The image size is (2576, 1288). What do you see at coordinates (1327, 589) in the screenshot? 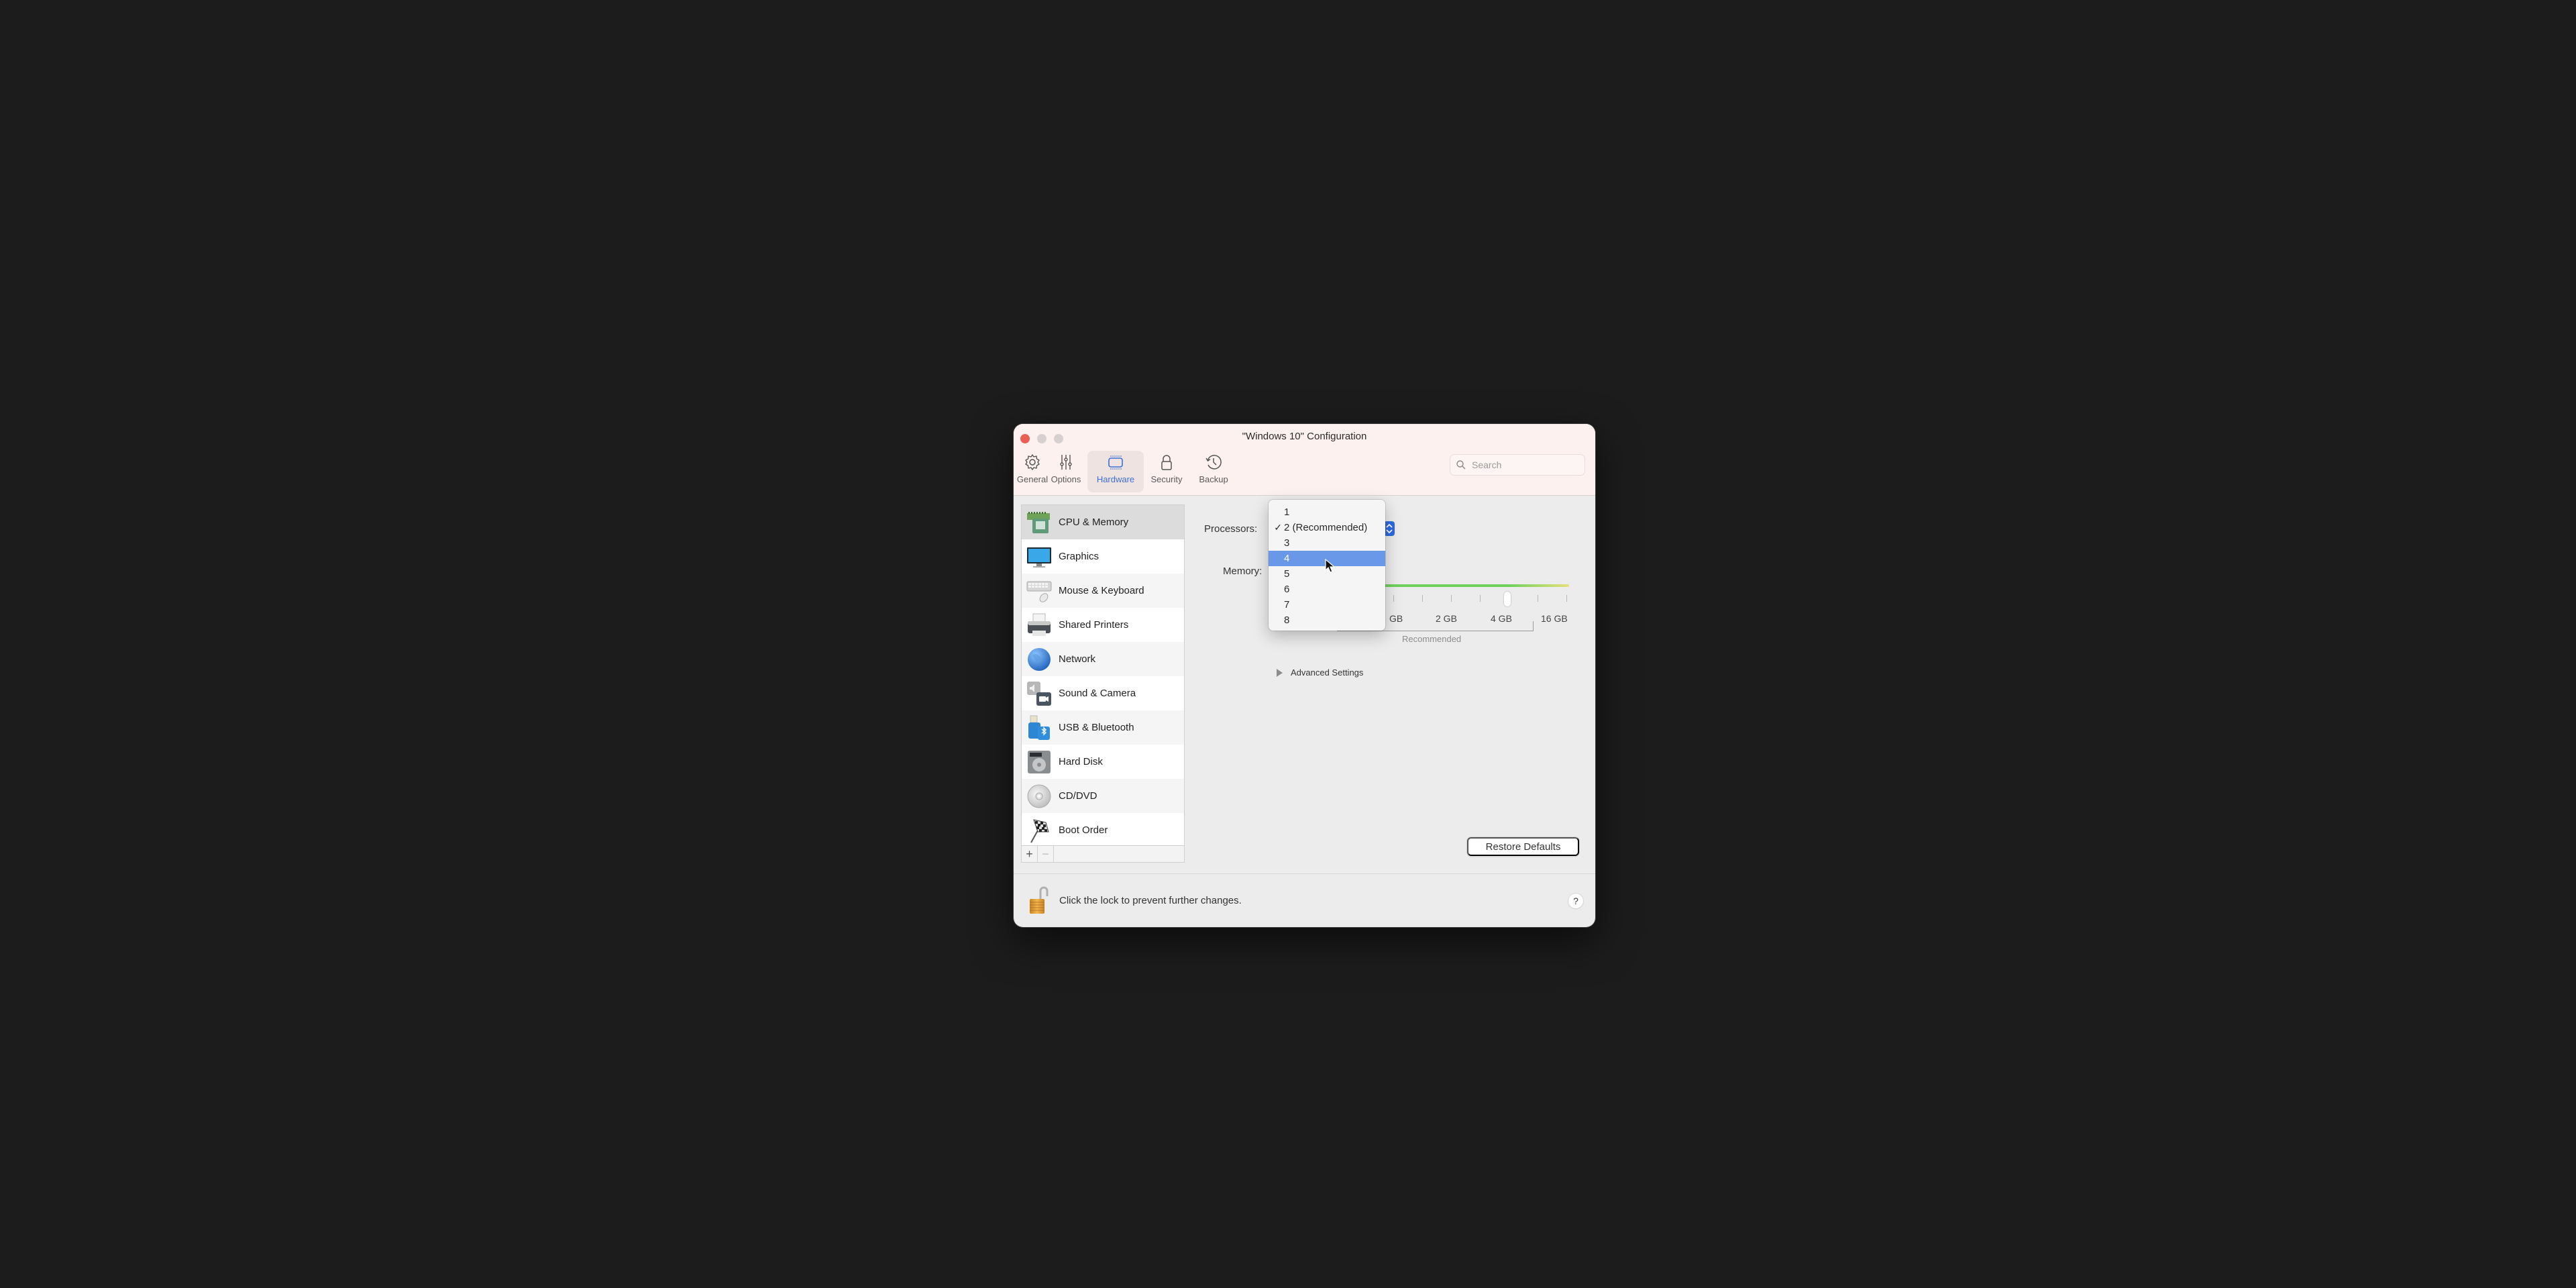
I see `processor-option-6: 6` at bounding box center [1327, 589].